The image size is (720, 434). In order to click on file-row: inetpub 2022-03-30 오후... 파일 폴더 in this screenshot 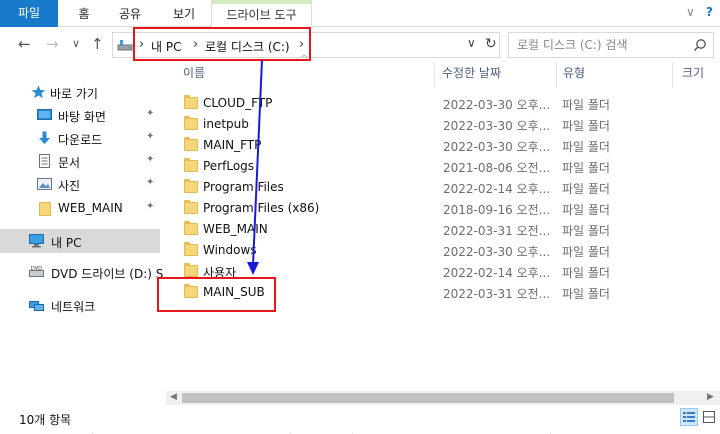, I will do `click(448, 124)`.